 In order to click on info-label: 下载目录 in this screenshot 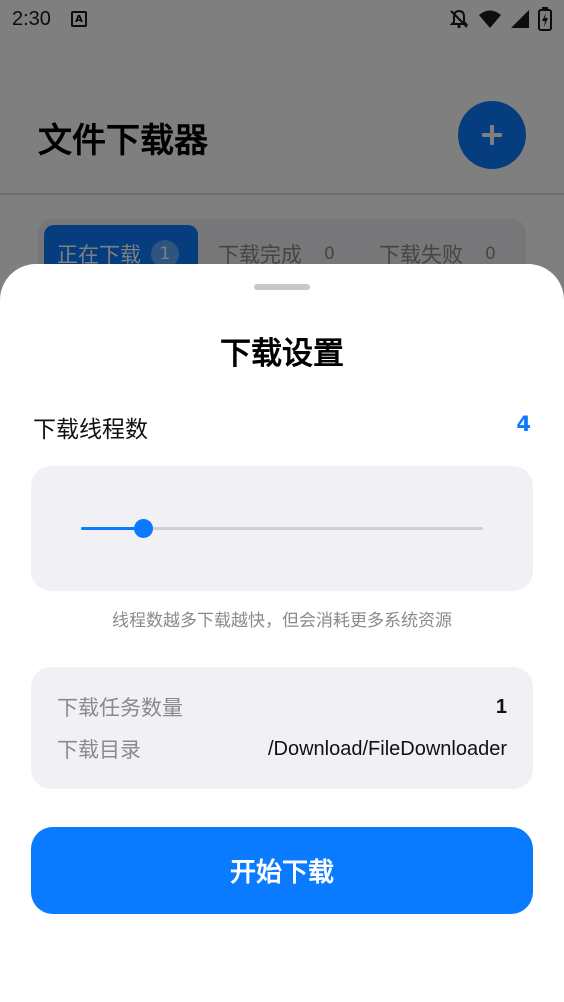, I will do `click(99, 750)`.